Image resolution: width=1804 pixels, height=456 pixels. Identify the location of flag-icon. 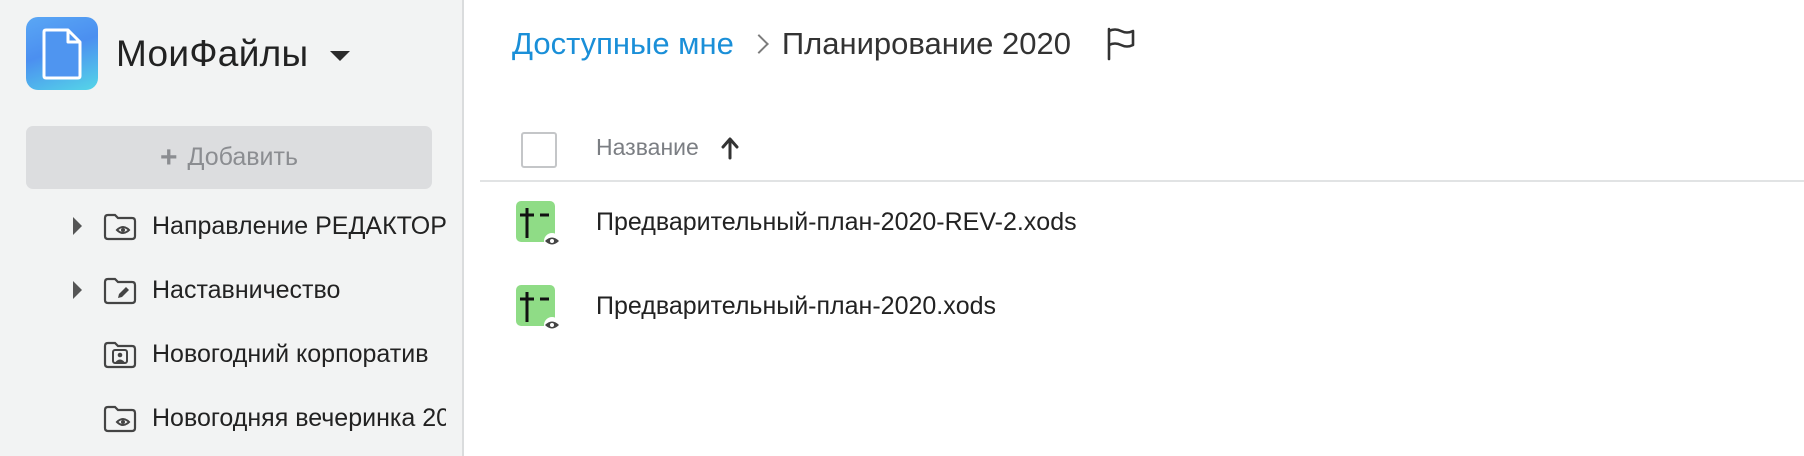
(1121, 44).